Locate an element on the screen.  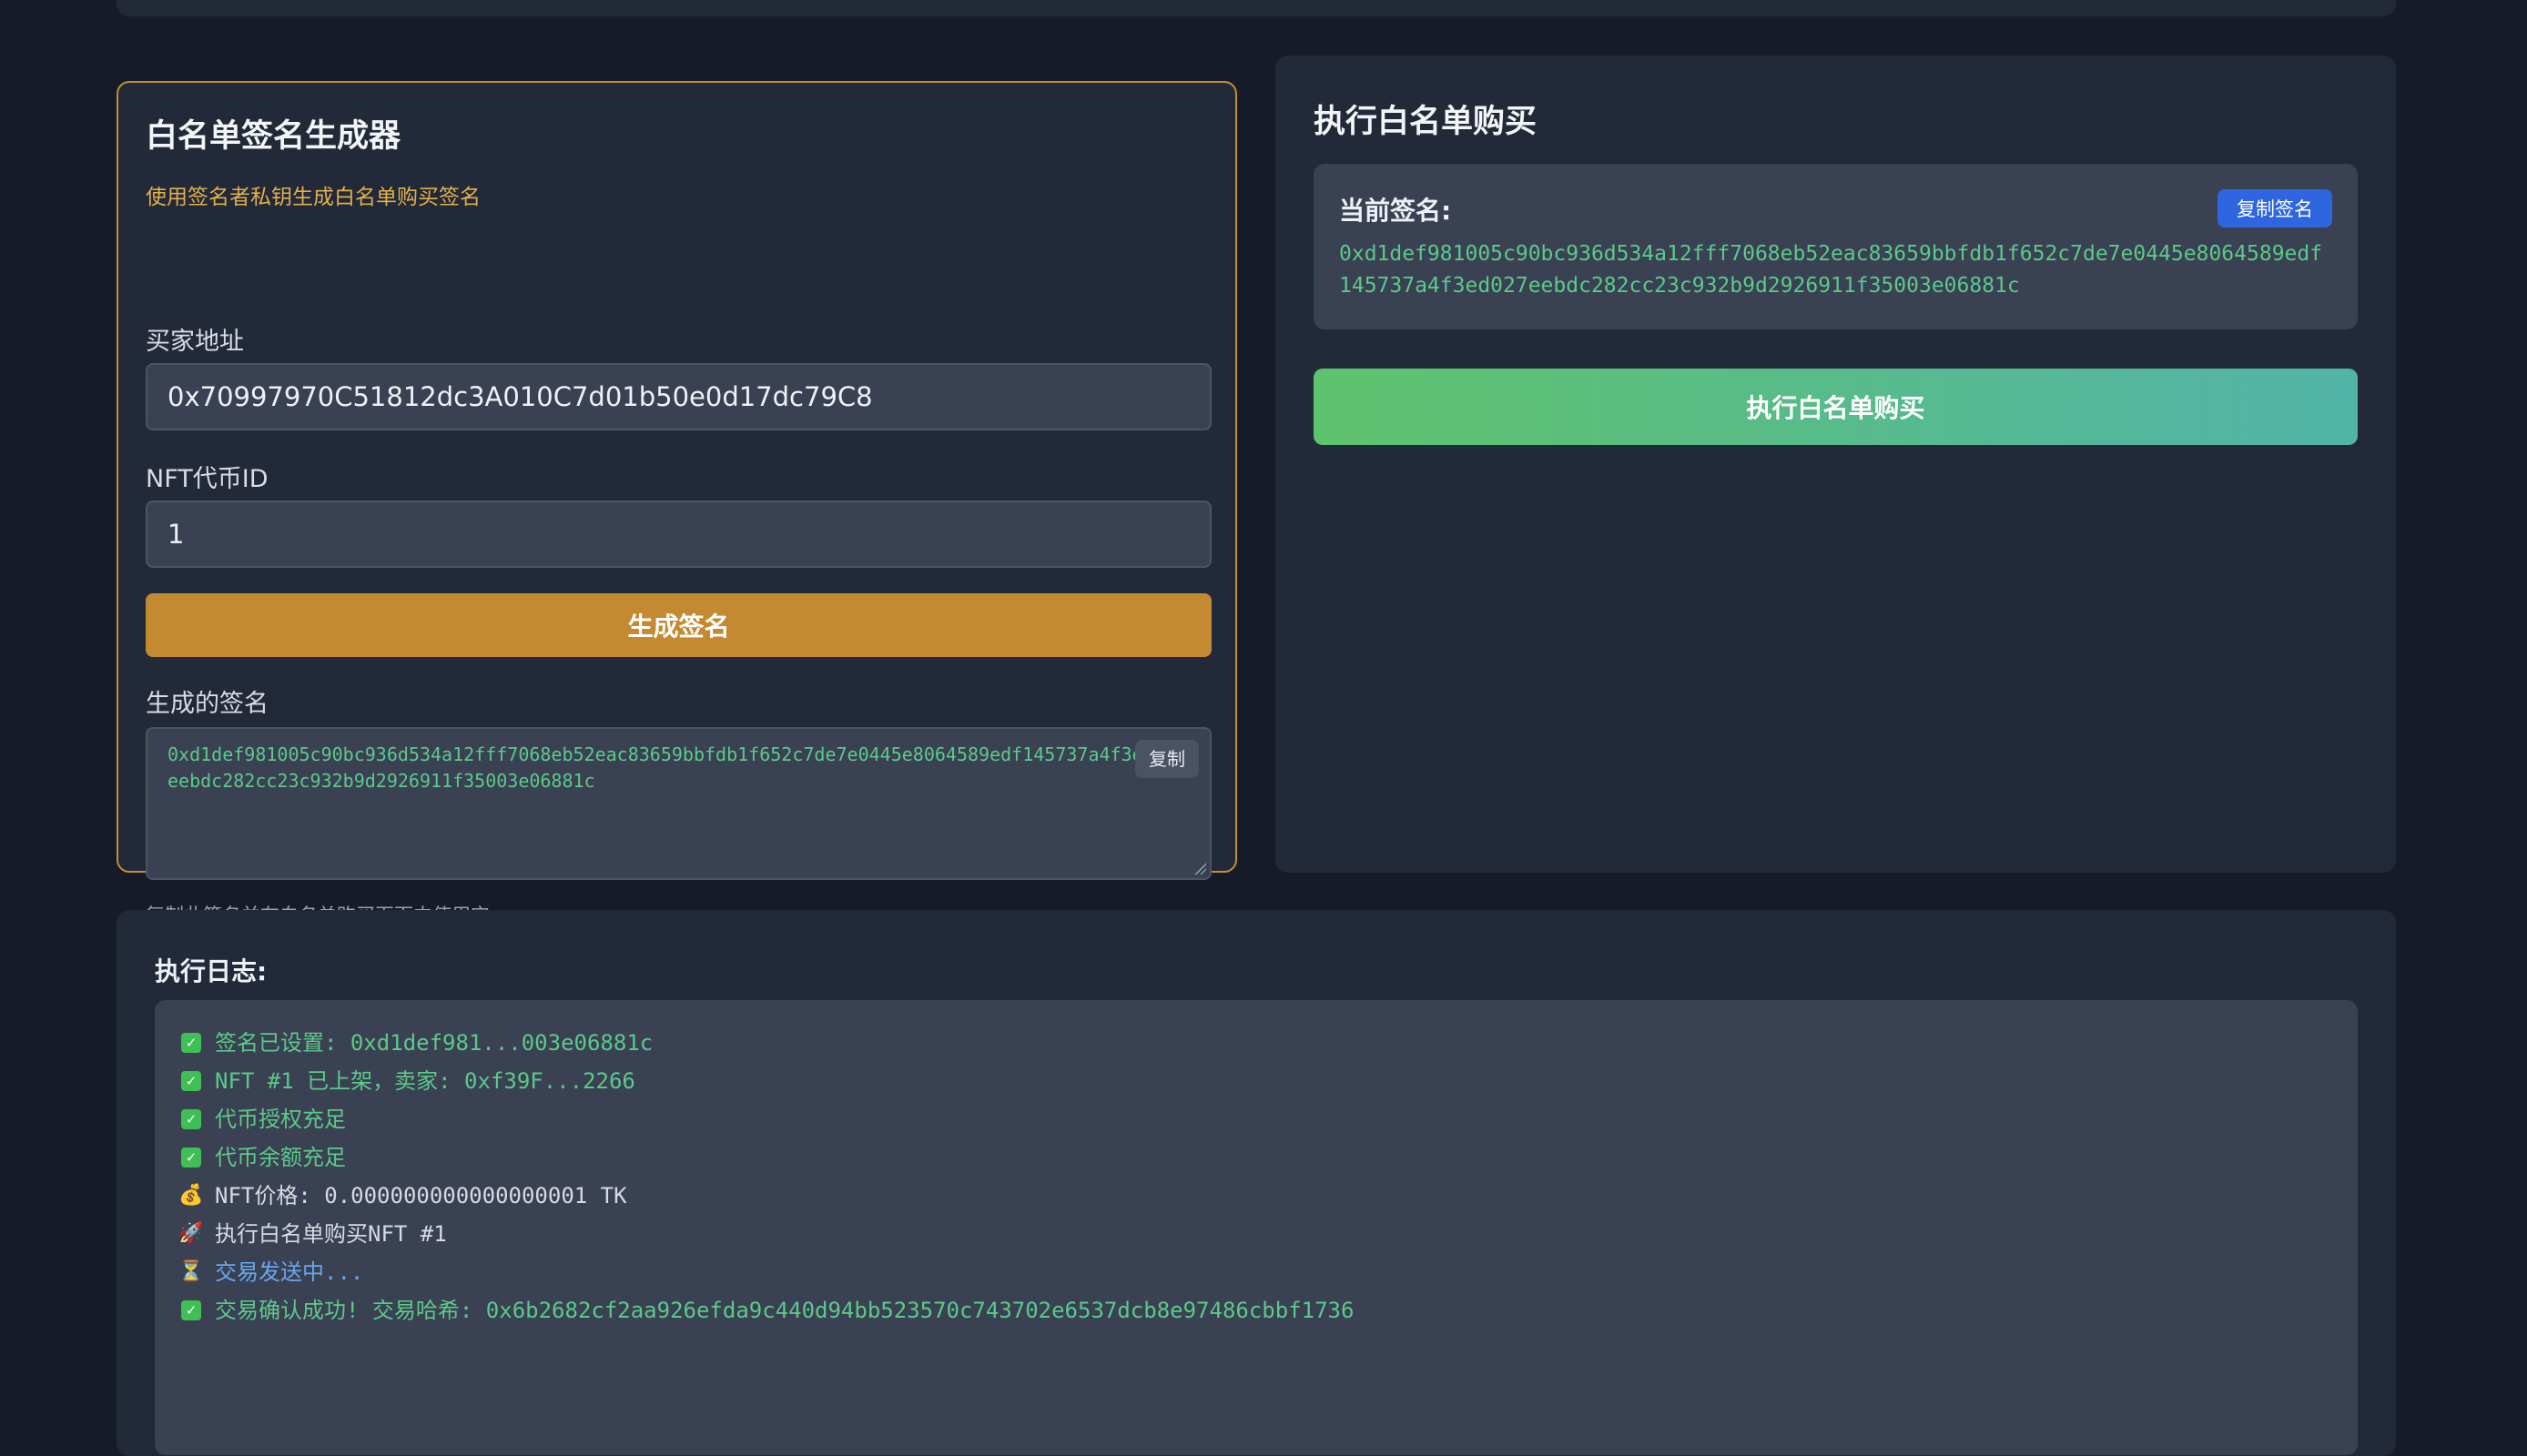
log-text: 代币余额充足 is located at coordinates (280, 1158).